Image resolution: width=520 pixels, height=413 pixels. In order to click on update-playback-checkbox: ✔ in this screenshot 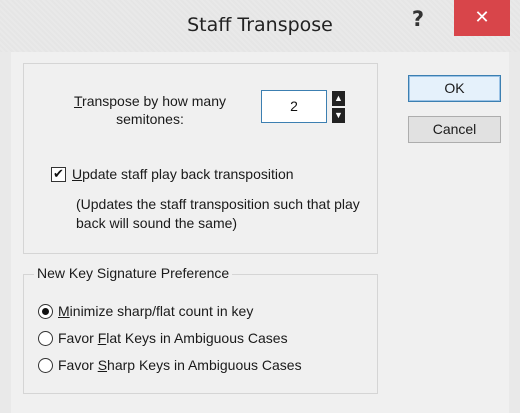, I will do `click(58, 174)`.